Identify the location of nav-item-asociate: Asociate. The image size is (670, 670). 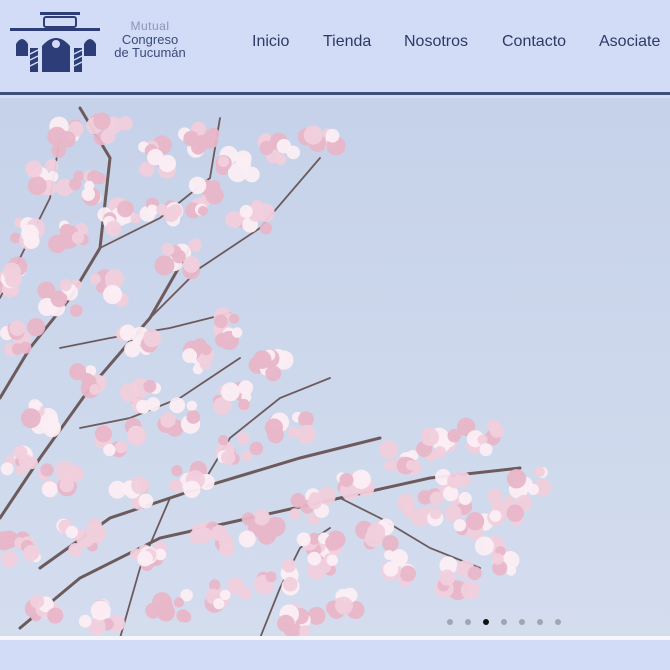
(629, 42).